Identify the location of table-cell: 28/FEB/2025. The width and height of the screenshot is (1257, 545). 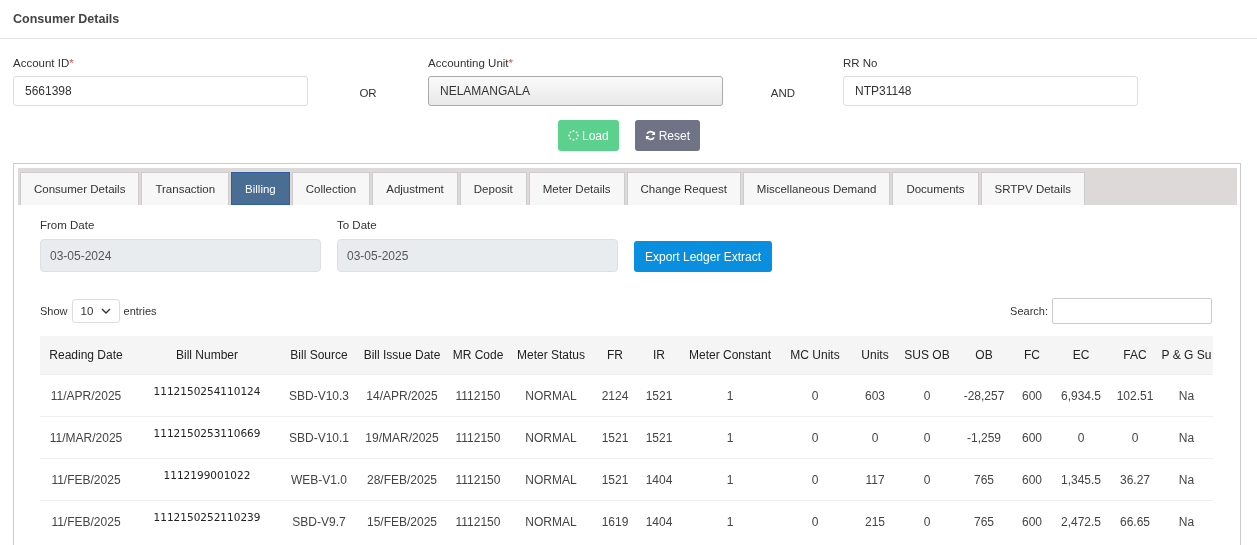
(402, 479).